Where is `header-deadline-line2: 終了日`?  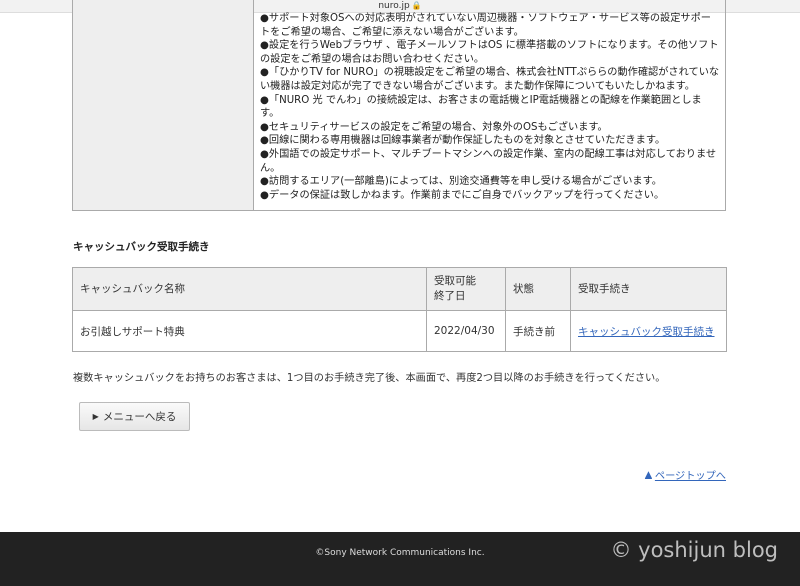
header-deadline-line2: 終了日 is located at coordinates (450, 296).